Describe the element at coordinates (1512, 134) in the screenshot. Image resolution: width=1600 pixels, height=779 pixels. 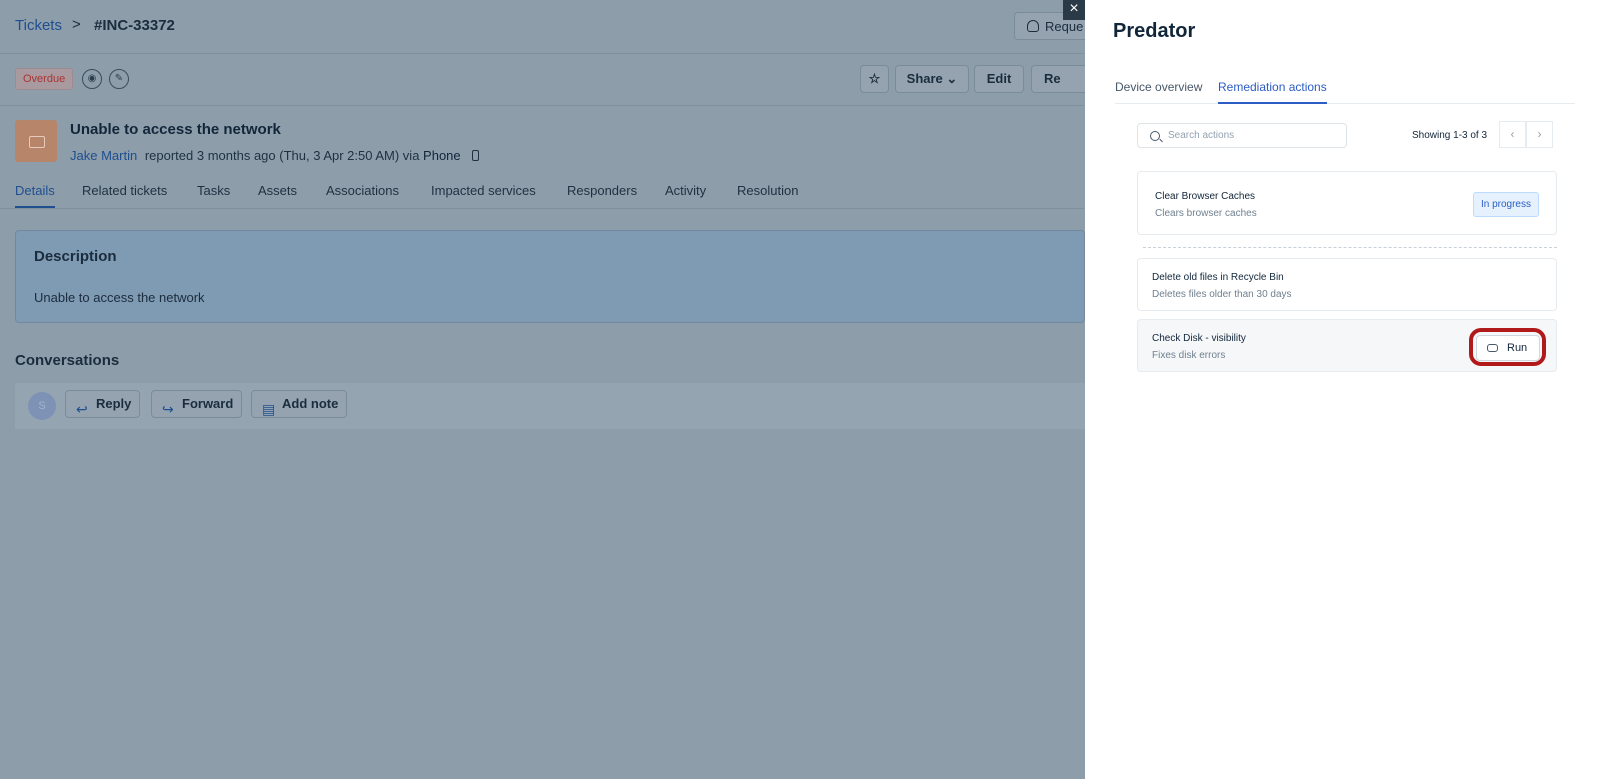
I see `previous-page-chevron-icon: ‹` at that location.